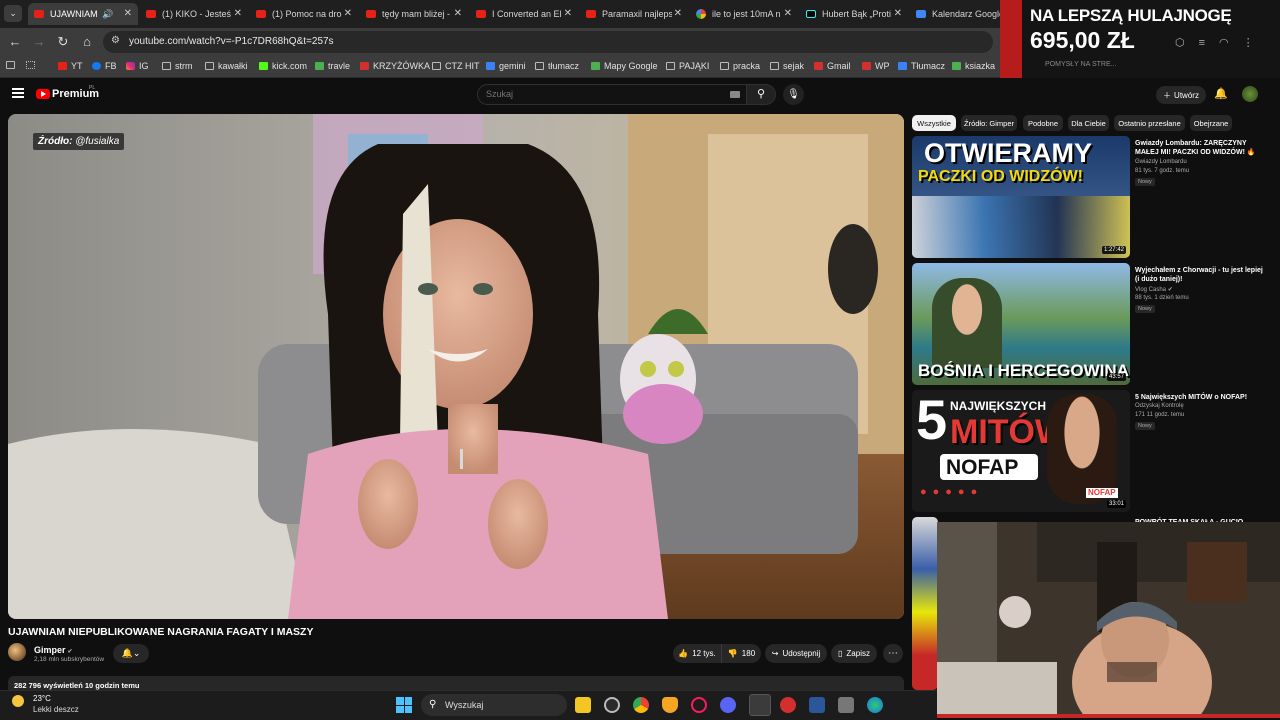 This screenshot has height=720, width=1280. Describe the element at coordinates (107, 14) in the screenshot. I see `speaker-icon: 🔊` at that location.